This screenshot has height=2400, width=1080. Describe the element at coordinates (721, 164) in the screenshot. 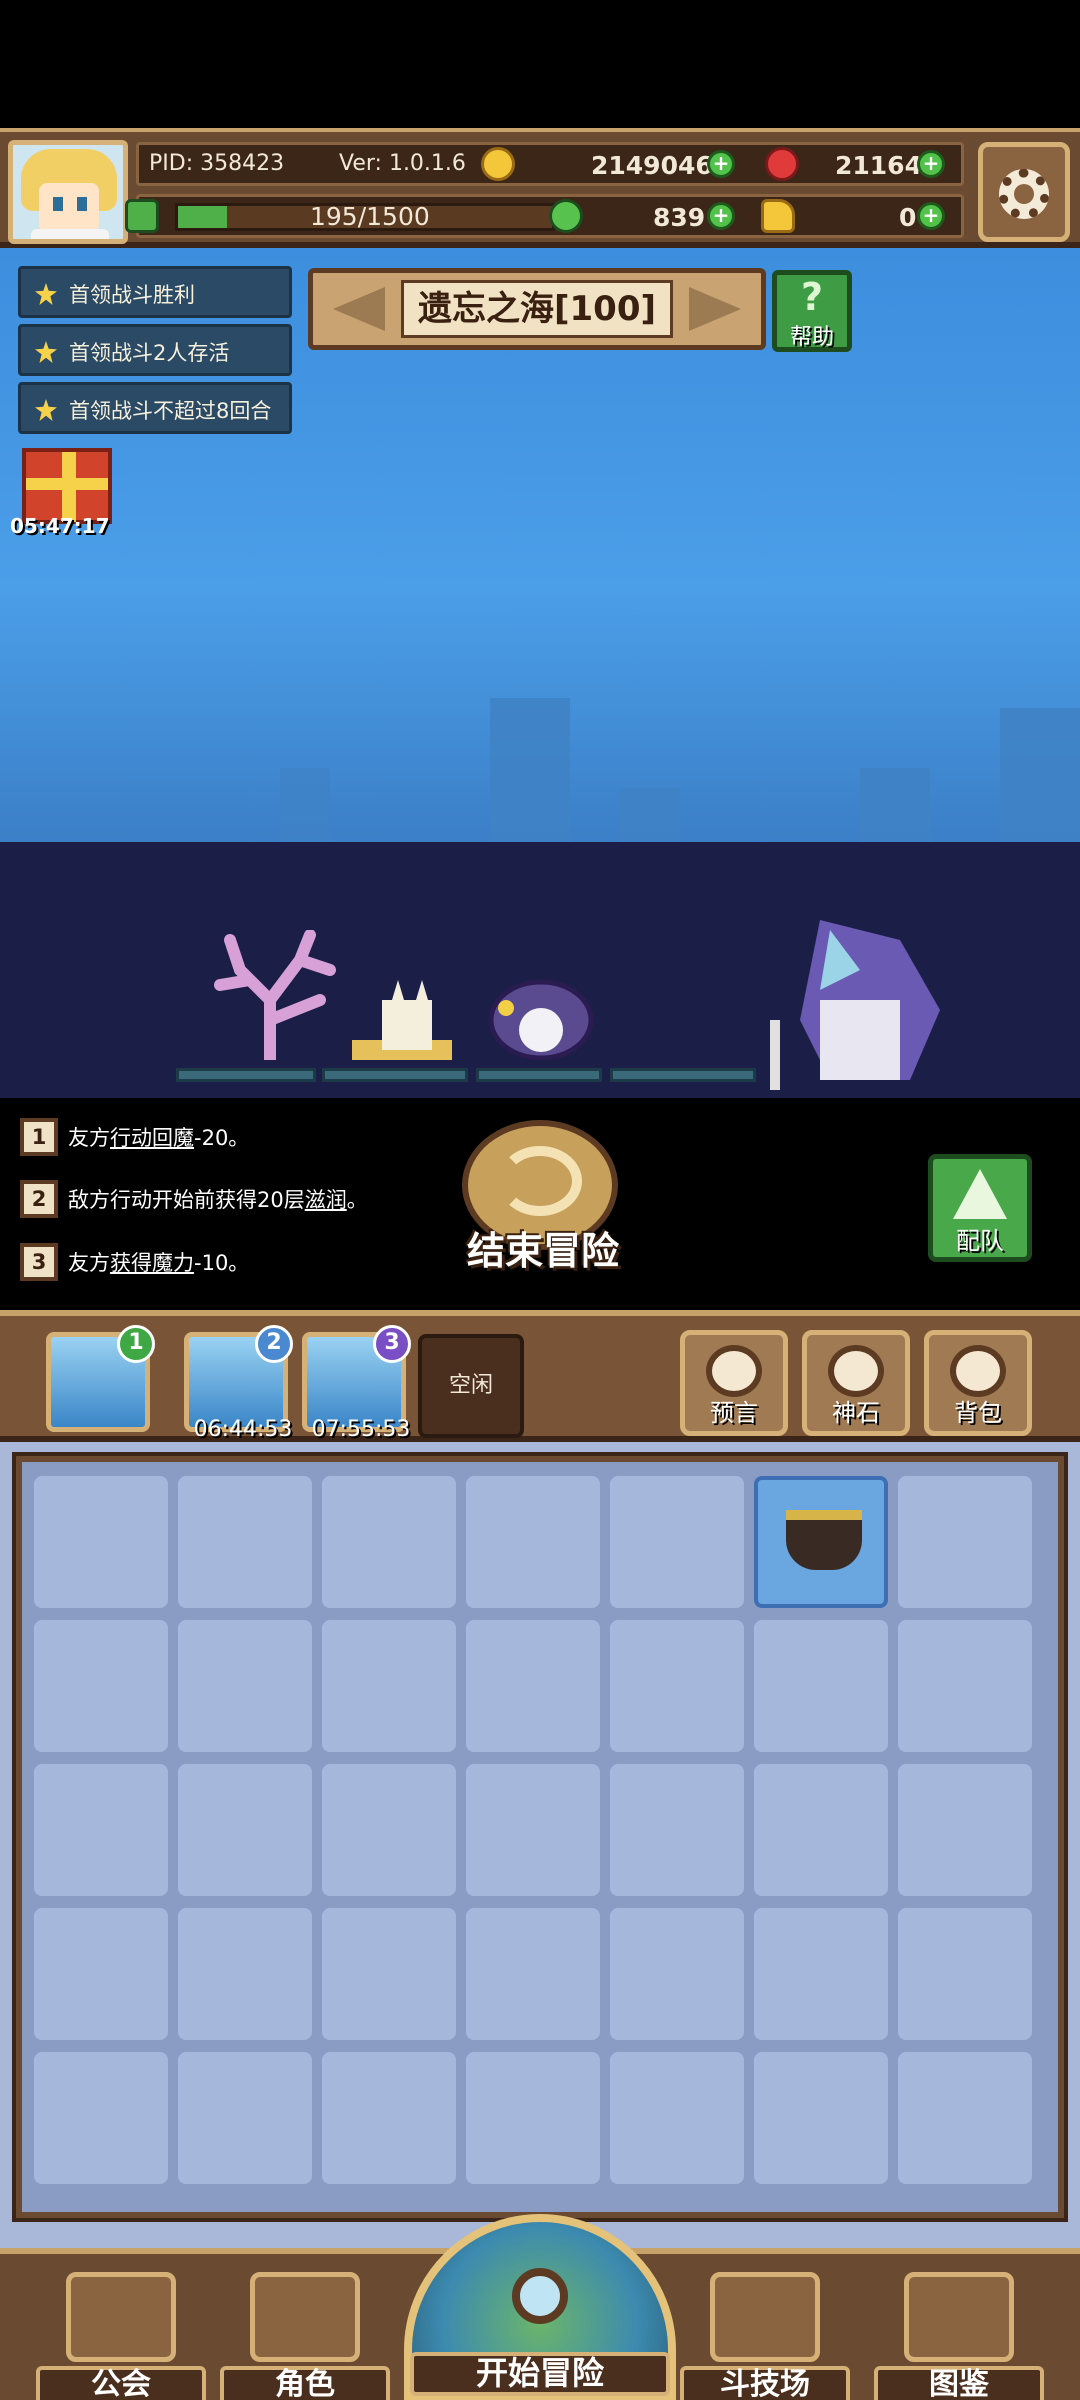

I see `add-gold-button: +` at that location.